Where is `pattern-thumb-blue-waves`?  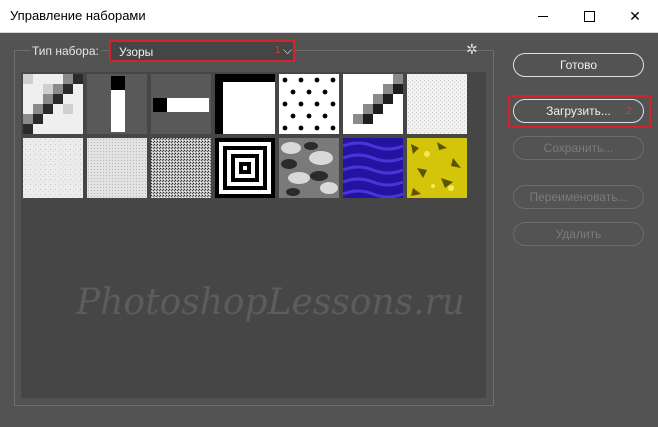 pattern-thumb-blue-waves is located at coordinates (373, 168).